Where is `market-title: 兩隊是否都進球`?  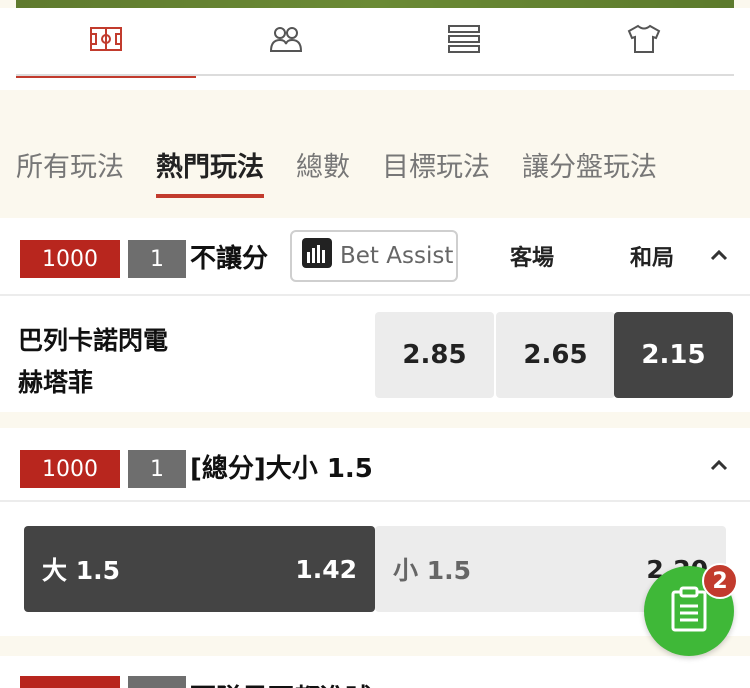
market-title: 兩隊是否都進球 is located at coordinates (281, 683).